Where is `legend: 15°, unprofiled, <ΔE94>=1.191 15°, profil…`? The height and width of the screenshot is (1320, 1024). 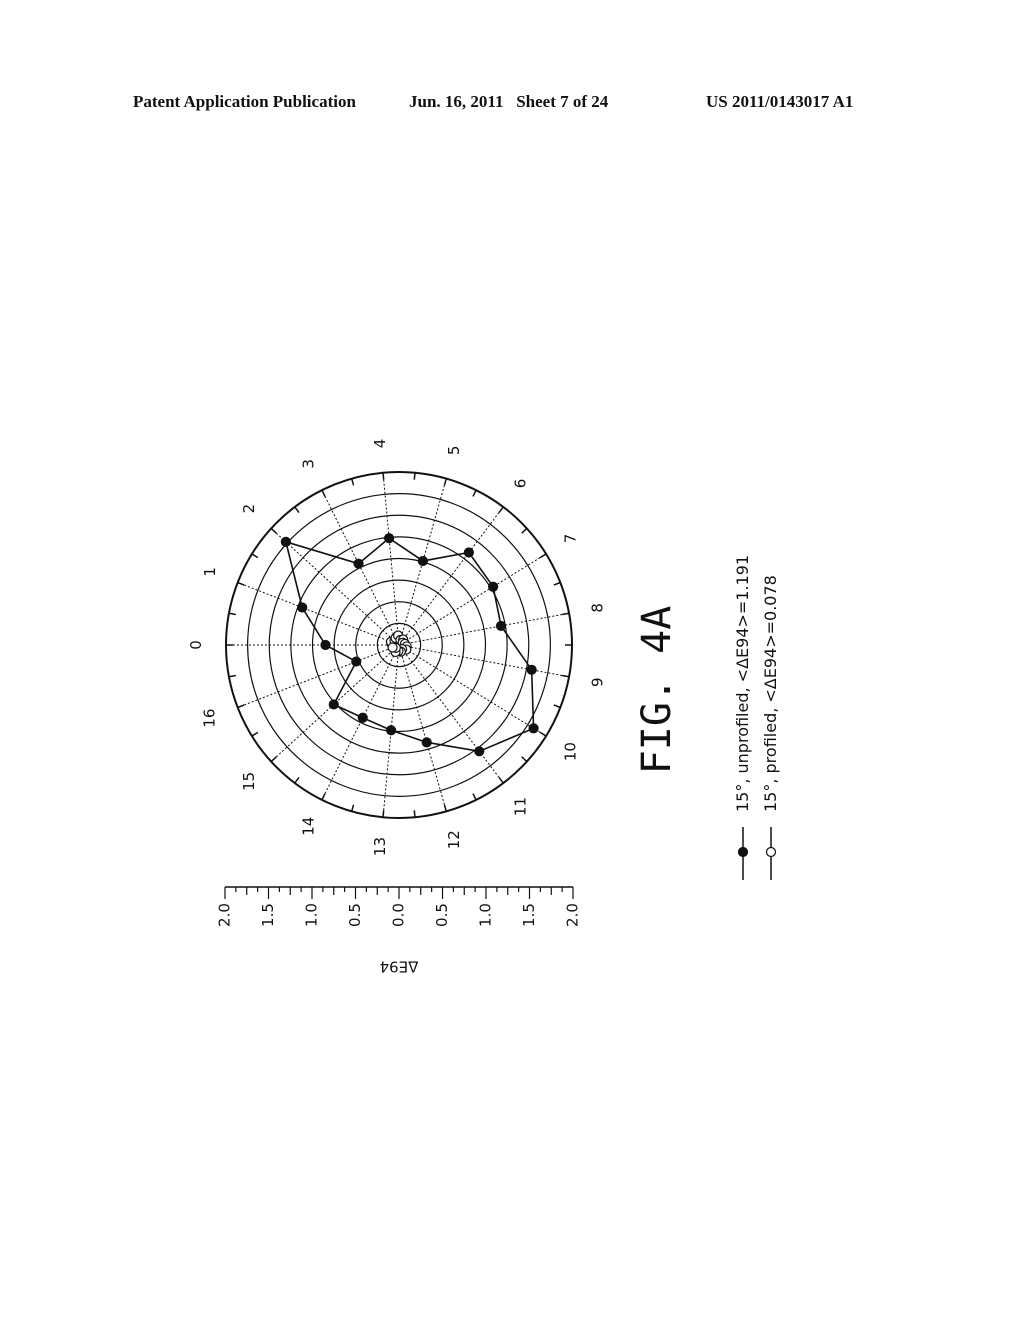
legend: 15°, unprofiled, <ΔE94>=1.191 15°, profil… is located at coordinates (756, 717).